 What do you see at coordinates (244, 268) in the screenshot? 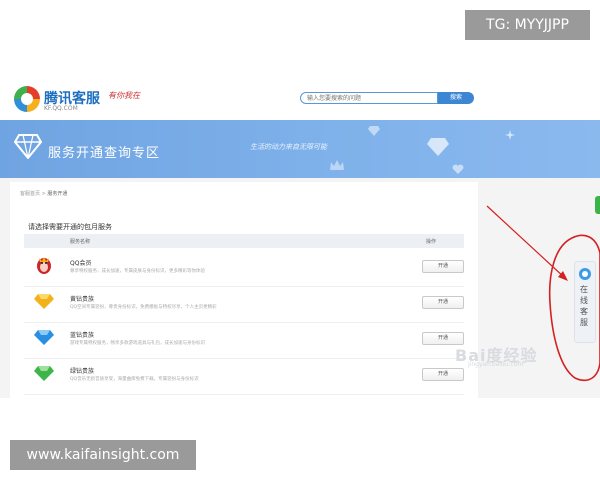
I see `table-row-qq-vip: QQ会员 尊享特权服务，成长加速，专属皮肤与身份标识，更多精彩等你体验 开通` at bounding box center [244, 268].